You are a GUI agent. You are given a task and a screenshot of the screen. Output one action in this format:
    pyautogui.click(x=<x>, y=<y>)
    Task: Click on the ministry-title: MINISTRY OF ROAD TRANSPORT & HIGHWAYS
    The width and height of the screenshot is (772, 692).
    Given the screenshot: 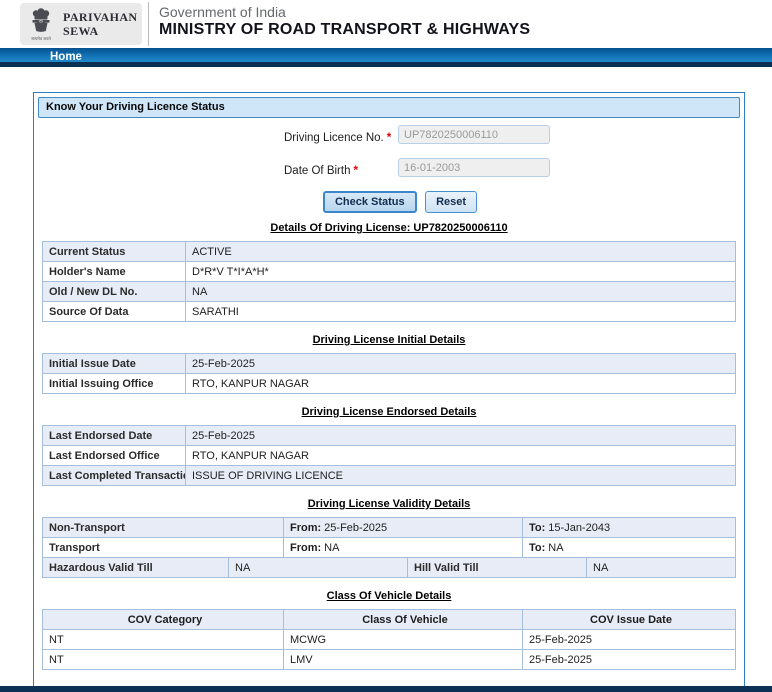 What is the action you would take?
    pyautogui.click(x=345, y=29)
    